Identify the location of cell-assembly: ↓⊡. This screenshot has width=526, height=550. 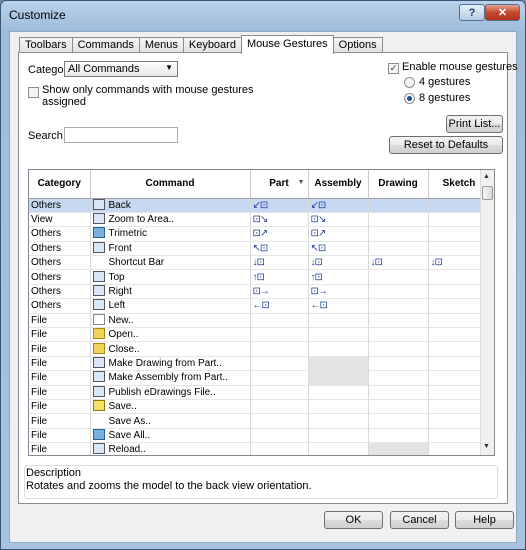
(338, 263).